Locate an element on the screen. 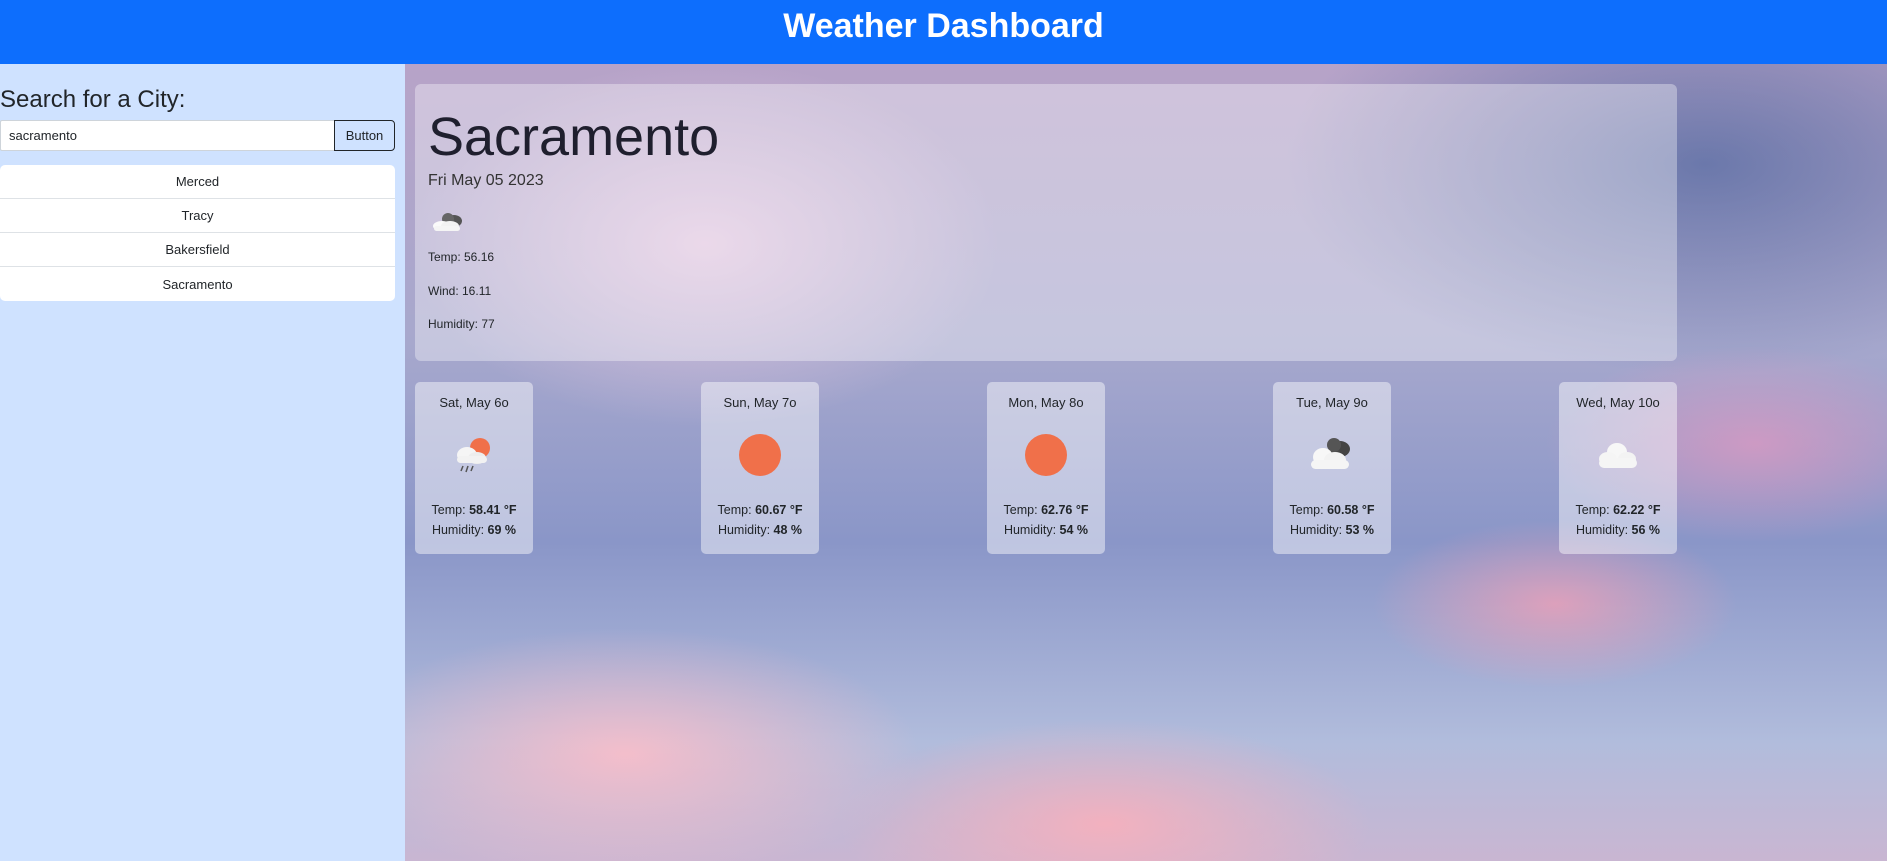 Image resolution: width=1887 pixels, height=862 pixels. page-title: Weather Dashboard is located at coordinates (943, 25).